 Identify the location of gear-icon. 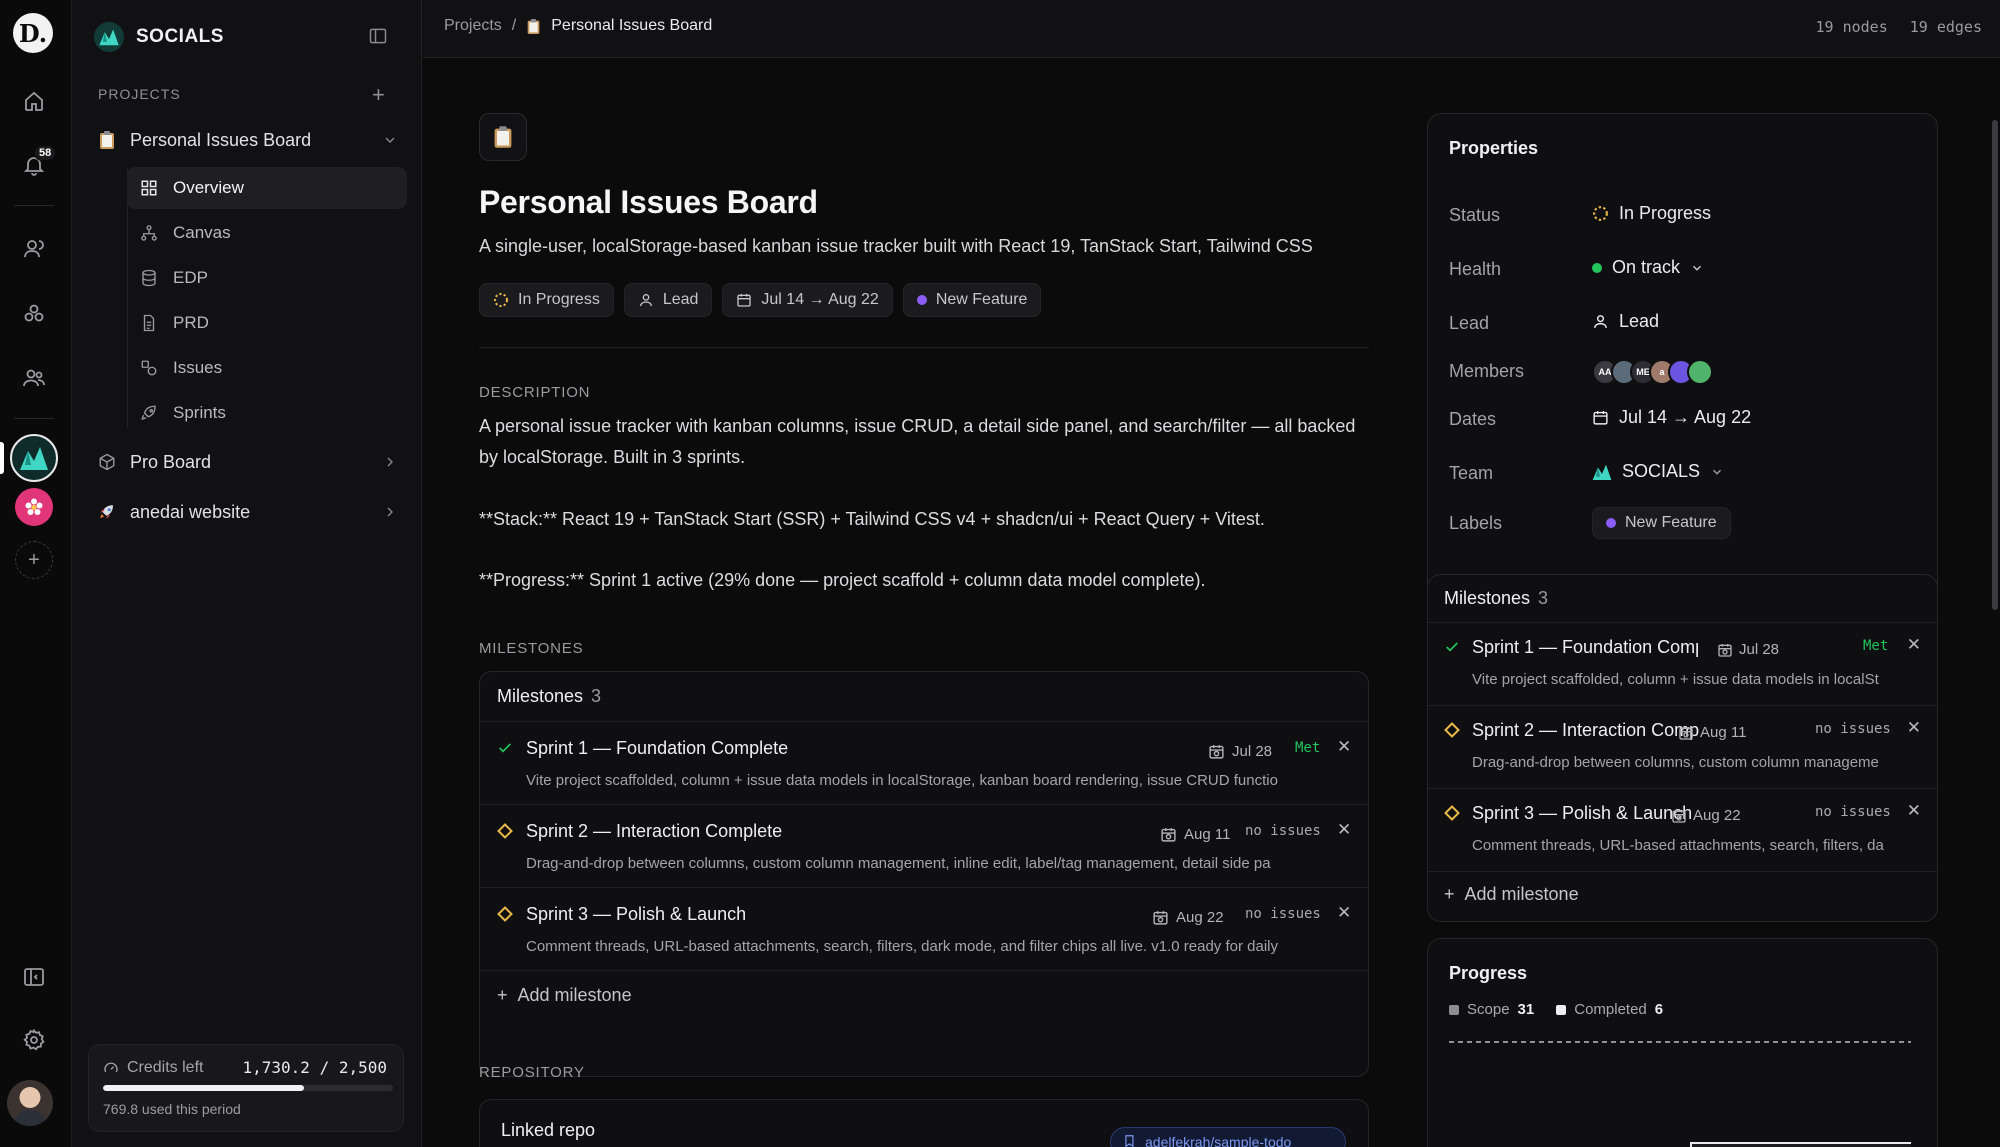
(34, 1040).